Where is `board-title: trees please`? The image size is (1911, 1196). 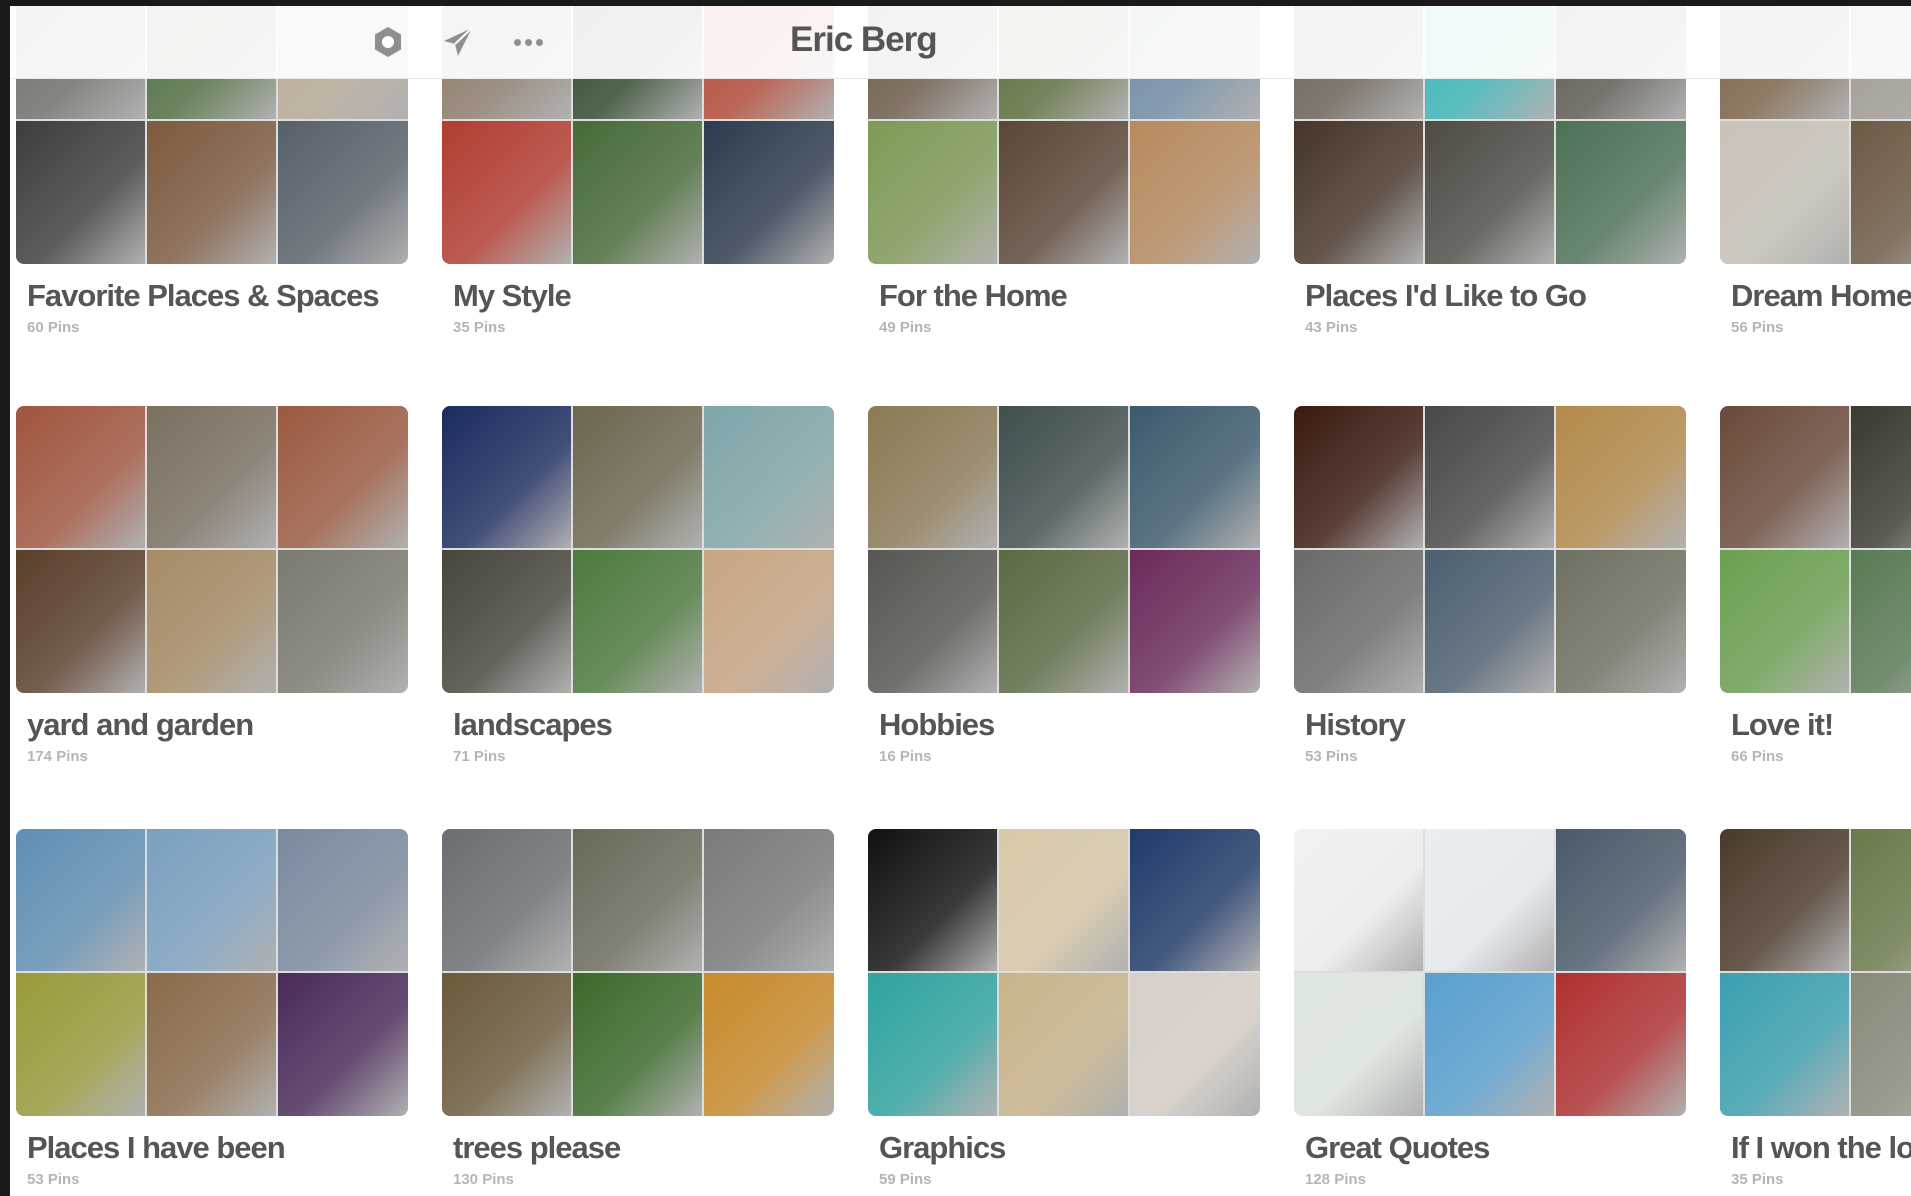
board-title: trees please is located at coordinates (537, 1148).